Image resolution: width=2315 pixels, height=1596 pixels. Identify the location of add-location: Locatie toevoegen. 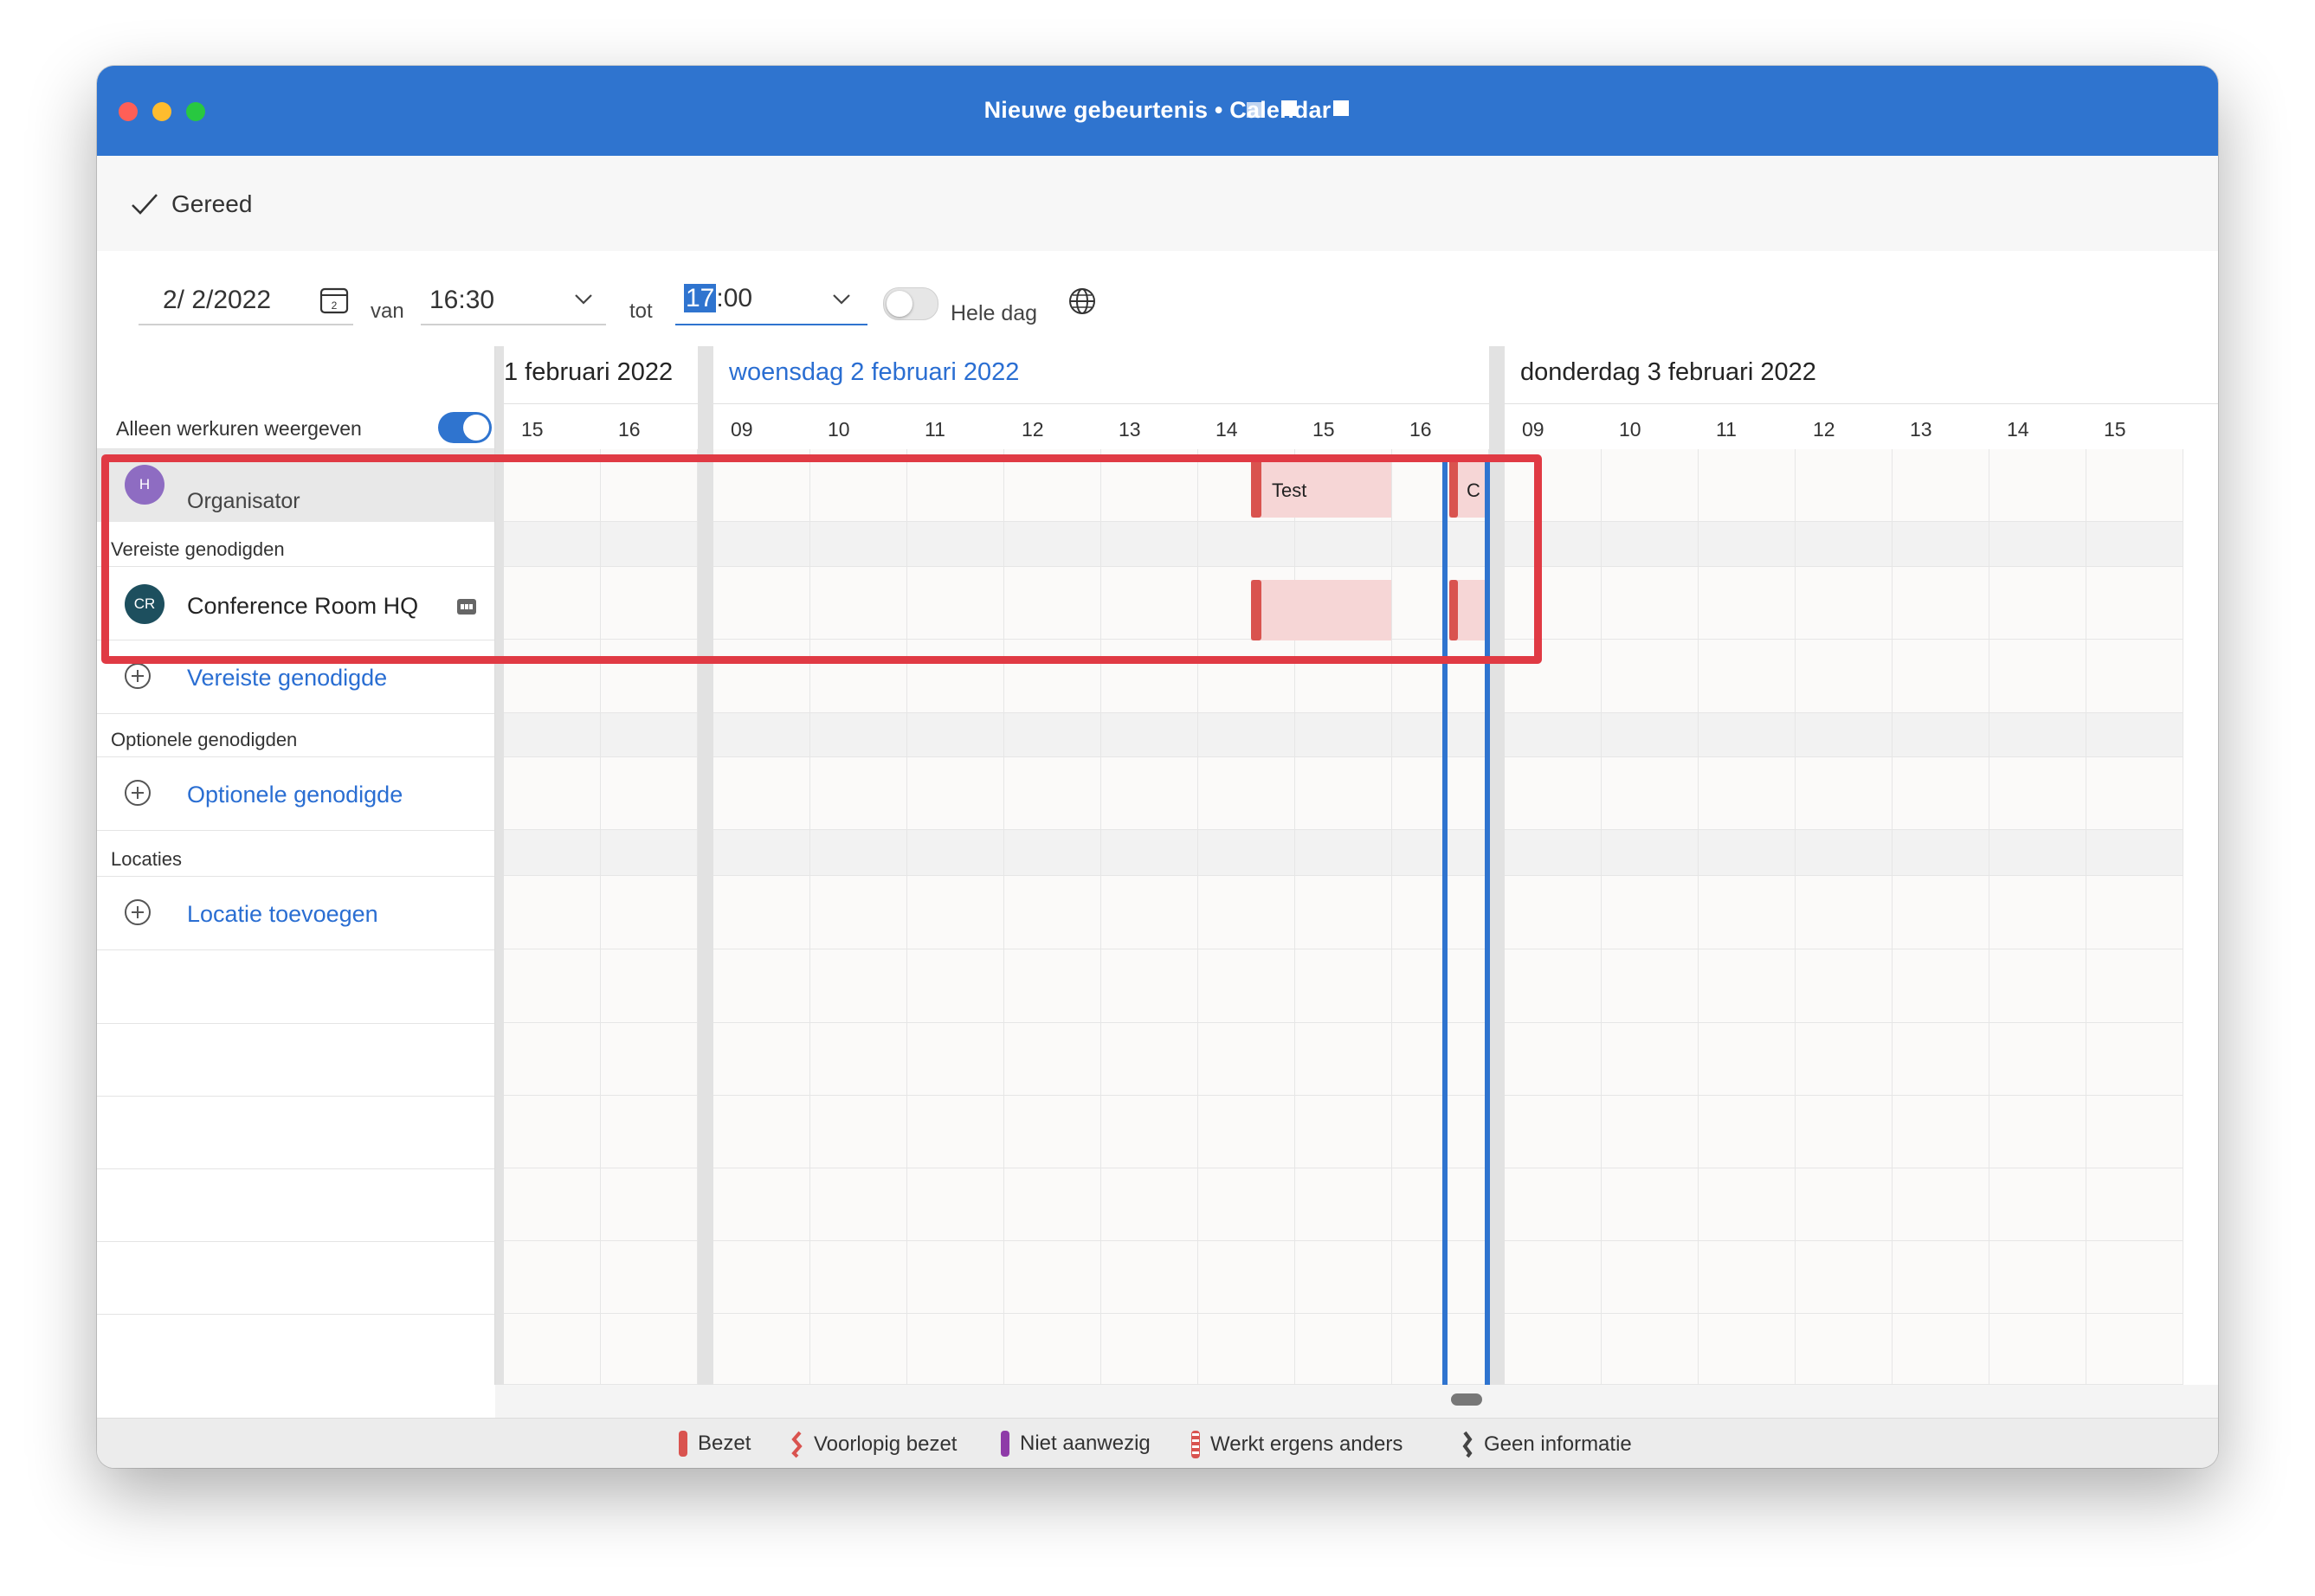
(296, 913).